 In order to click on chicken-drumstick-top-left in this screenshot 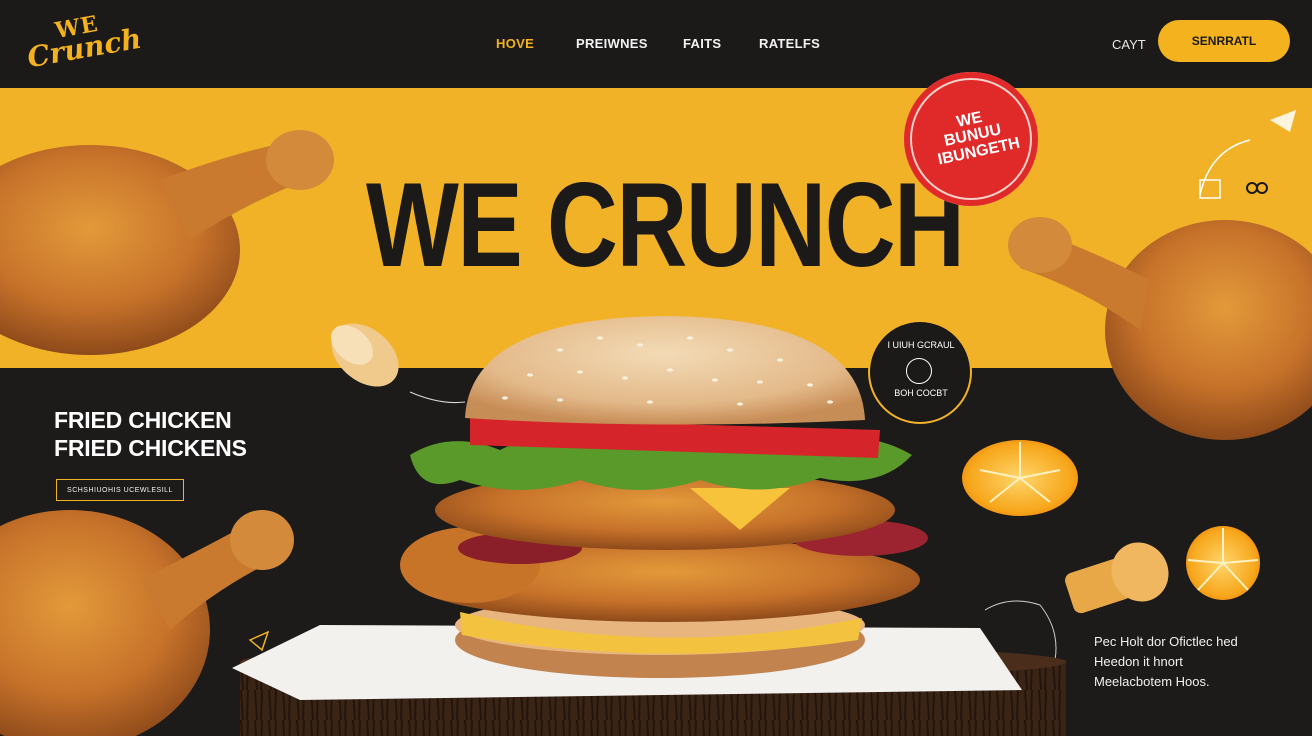, I will do `click(167, 242)`.